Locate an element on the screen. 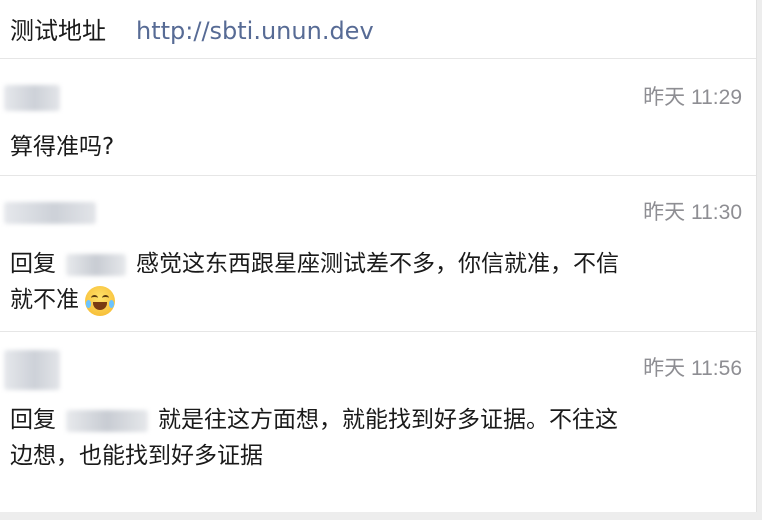 The width and height of the screenshot is (762, 520). test-address-row: 测试地址 http://sbti.unun.dev is located at coordinates (378, 29).